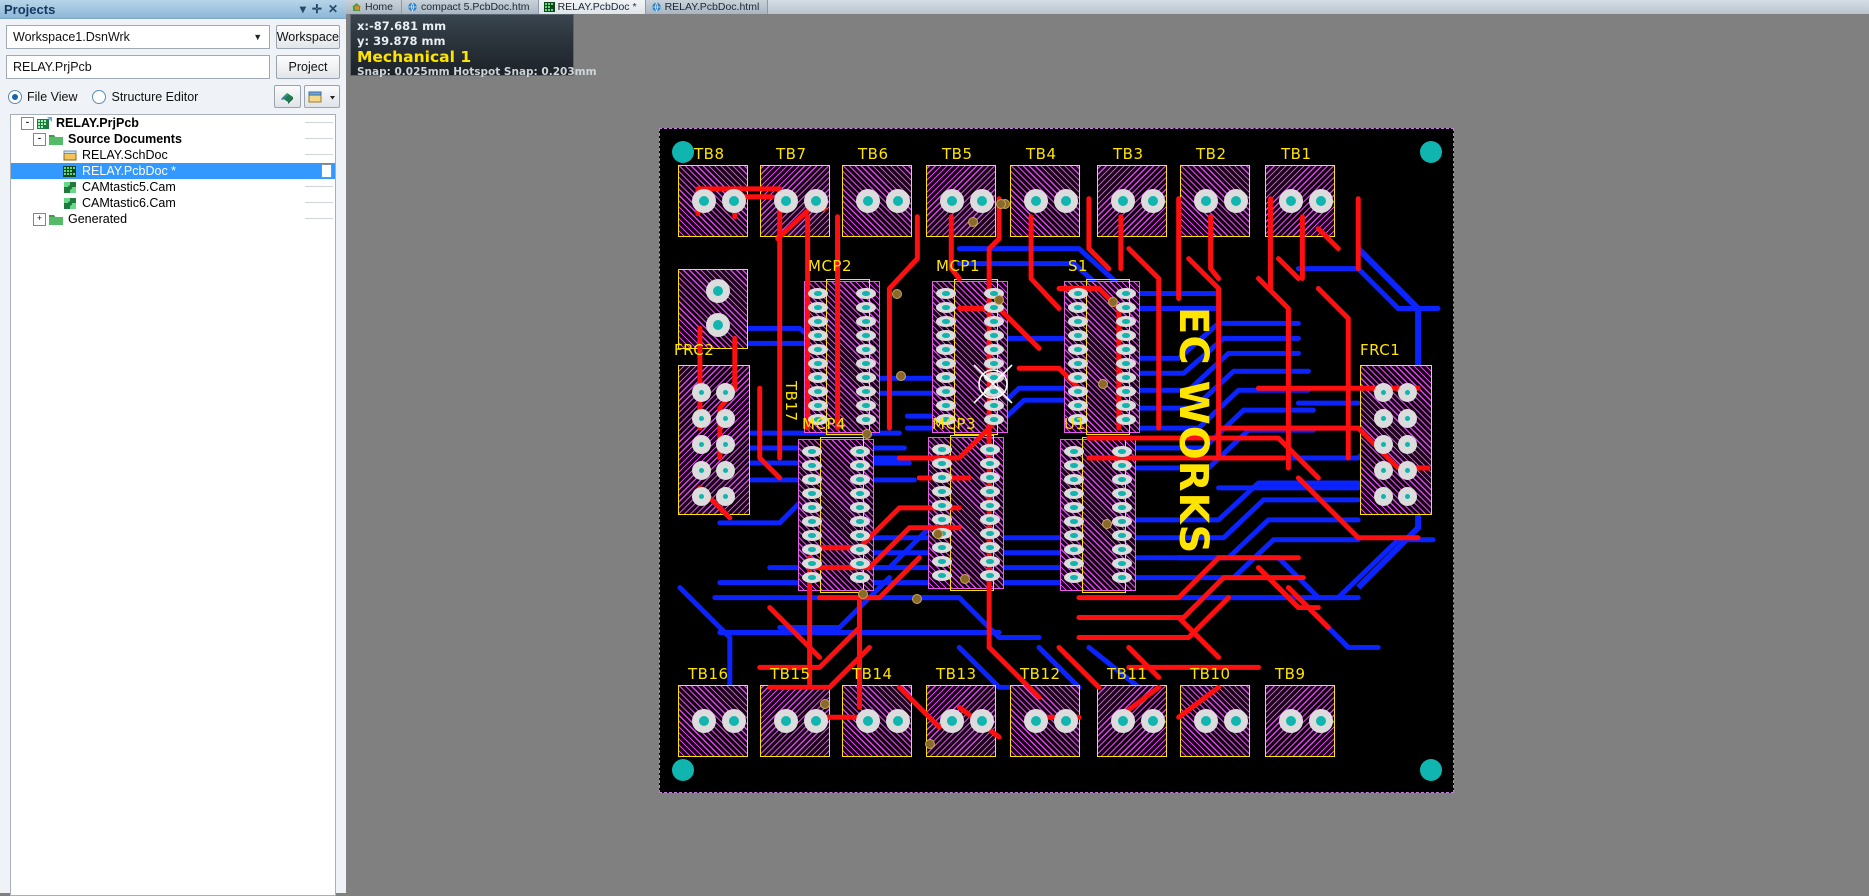  Describe the element at coordinates (173, 139) in the screenshot. I see `tree-item-source-documents: - Source Documents` at that location.